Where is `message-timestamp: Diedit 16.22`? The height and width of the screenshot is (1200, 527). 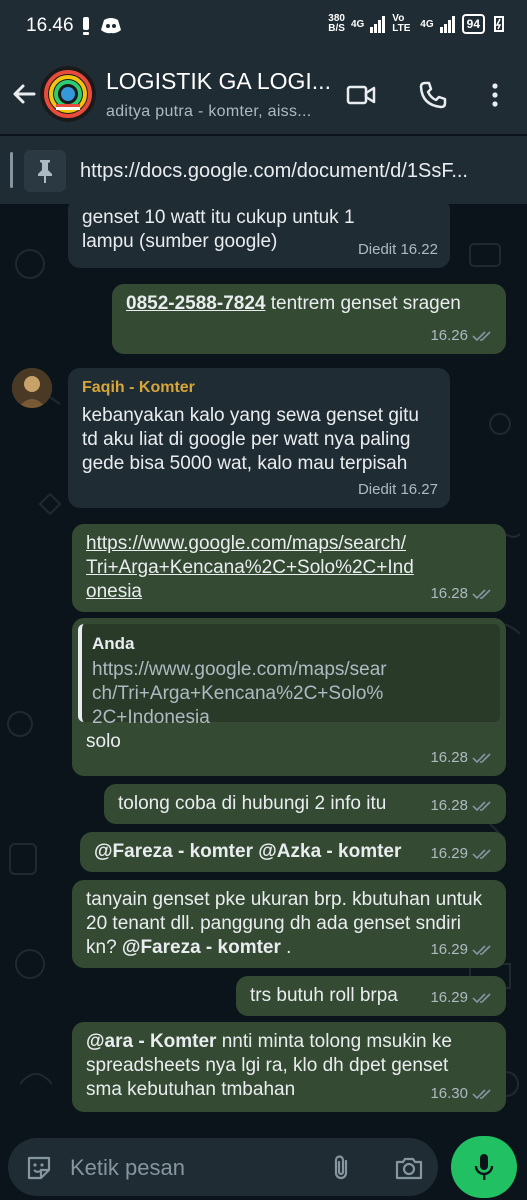
message-timestamp: Diedit 16.22 is located at coordinates (397, 249).